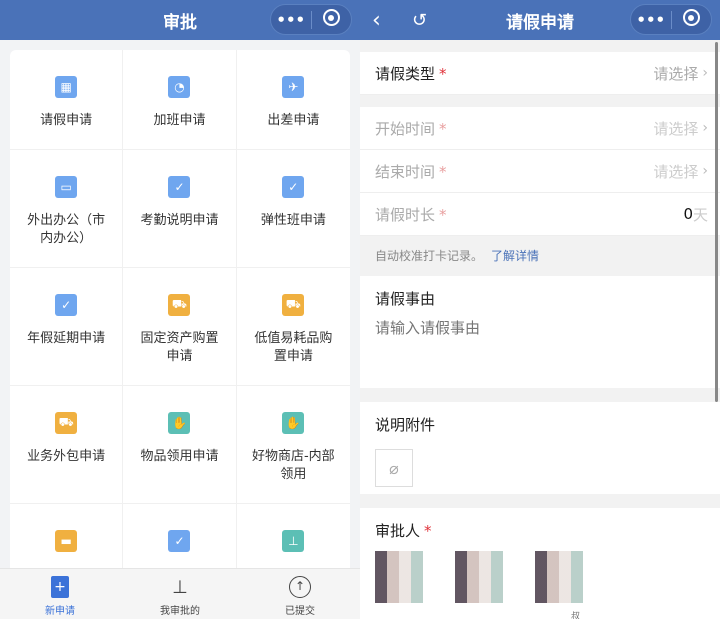  Describe the element at coordinates (179, 87) in the screenshot. I see `user-clock-icon: ◔` at that location.